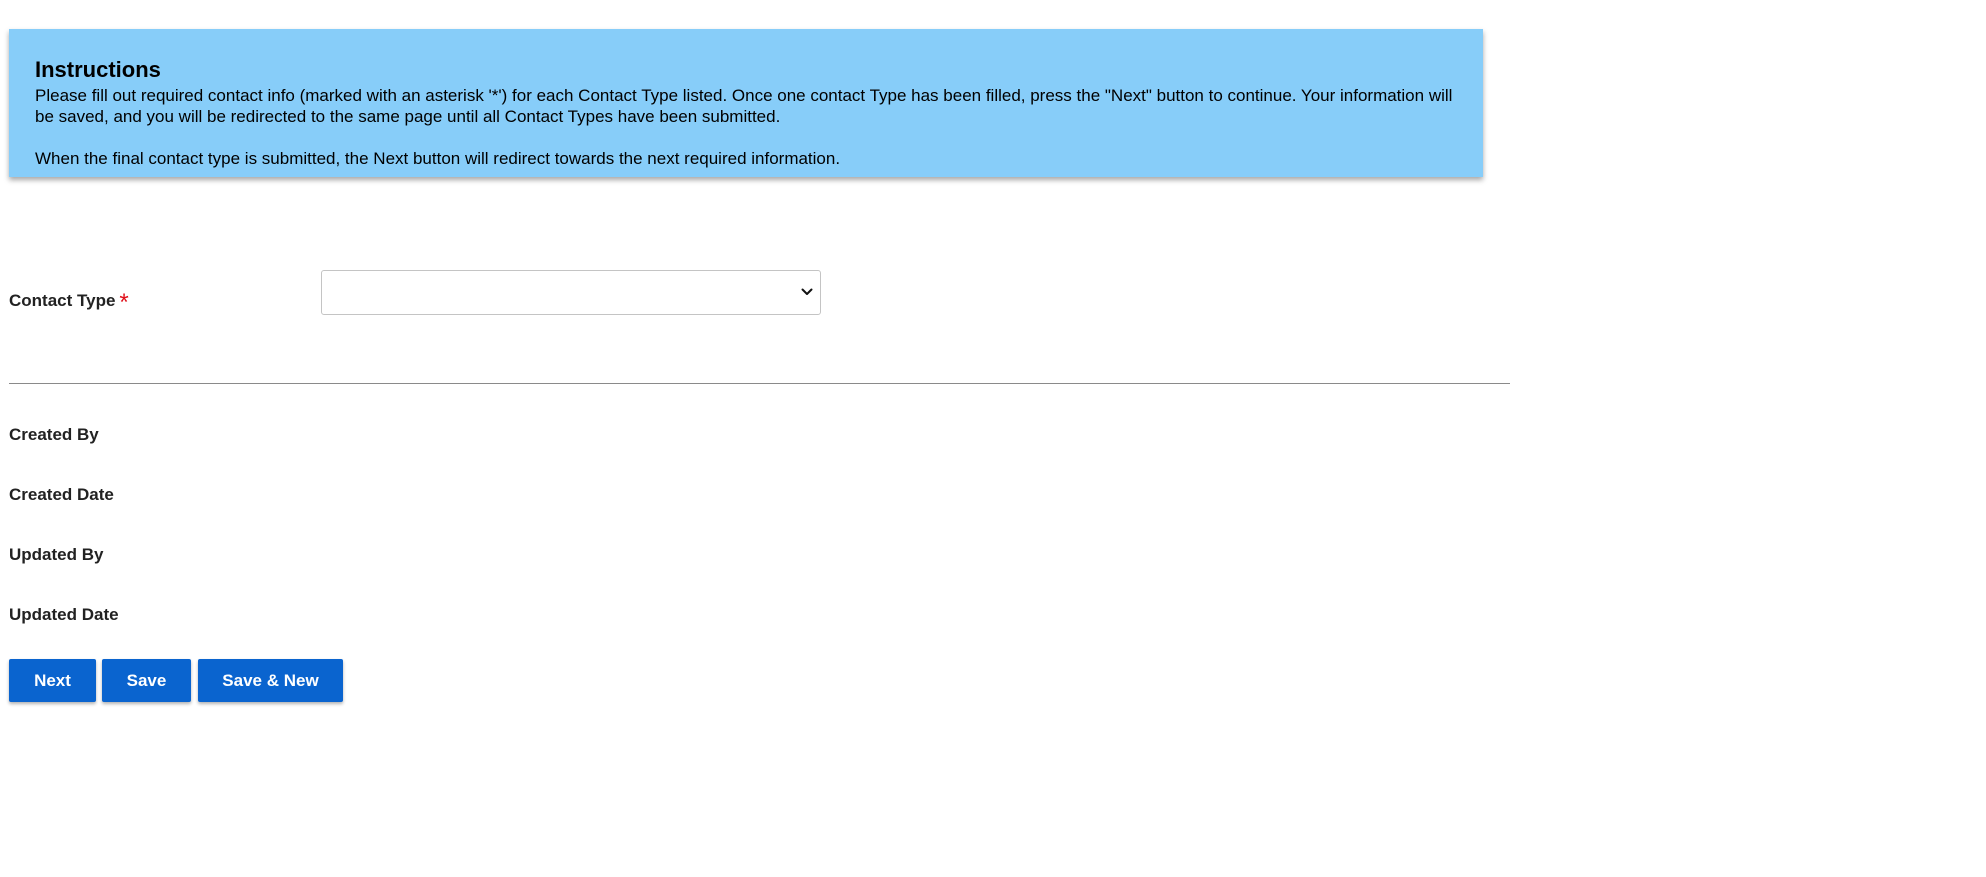 The height and width of the screenshot is (877, 1986). What do you see at coordinates (807, 291) in the screenshot?
I see `chevron-down-icon` at bounding box center [807, 291].